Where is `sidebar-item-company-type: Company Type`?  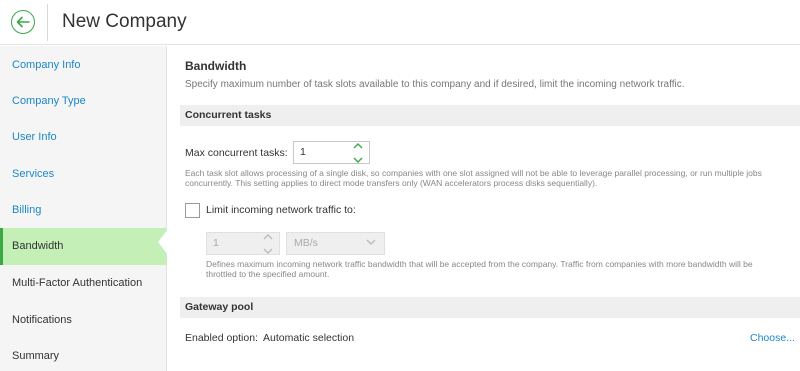
sidebar-item-company-type: Company Type is located at coordinates (83, 101).